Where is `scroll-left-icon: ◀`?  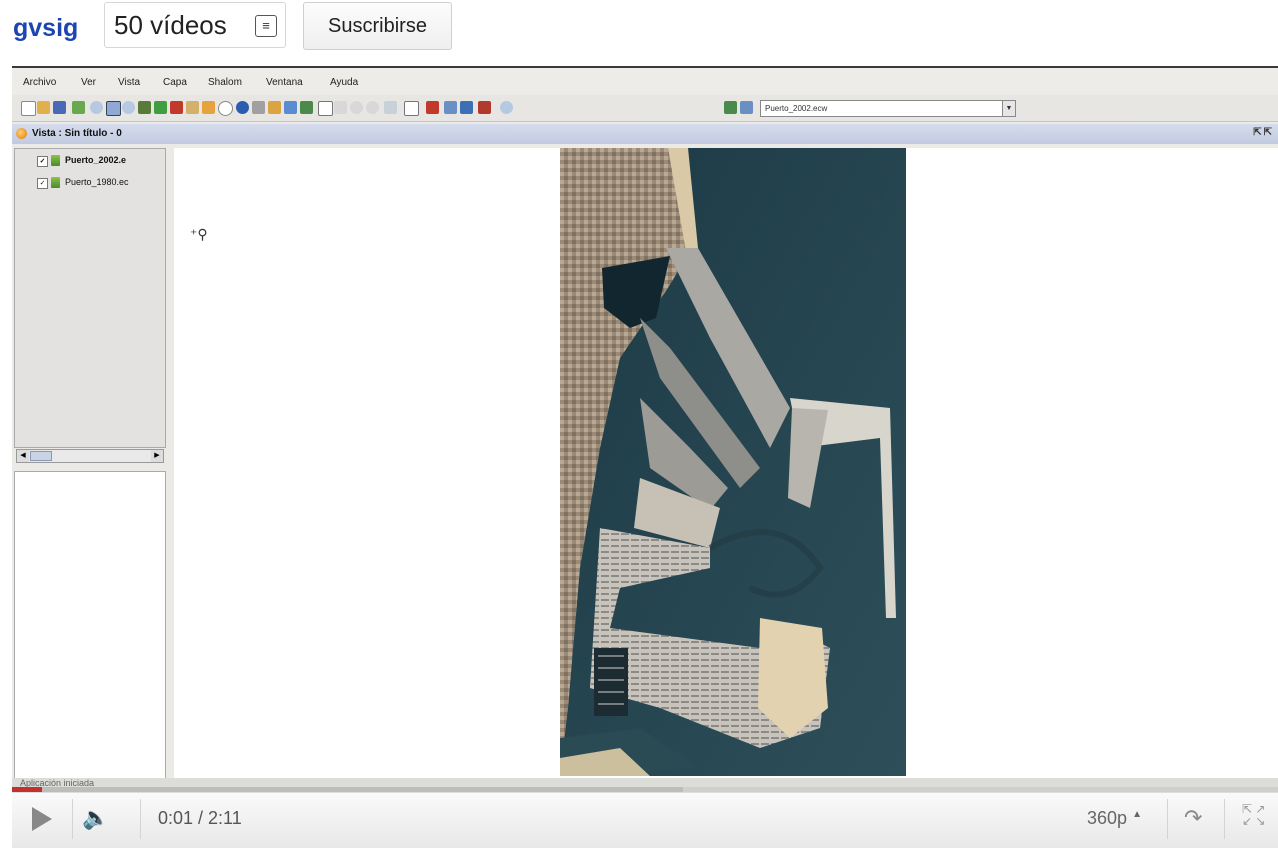
scroll-left-icon: ◀ is located at coordinates (23, 456).